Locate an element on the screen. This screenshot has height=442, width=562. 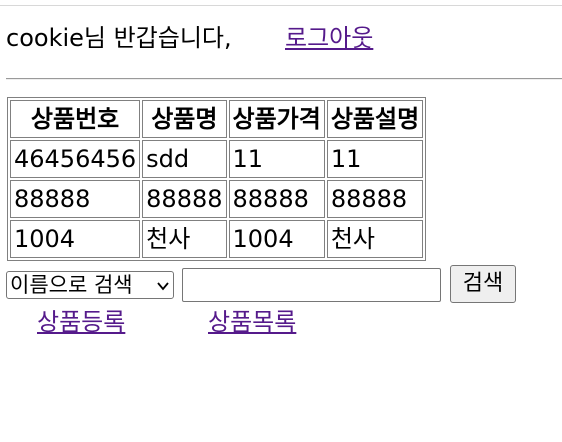
table-row: 46456456 sdd 11 11 is located at coordinates (217, 159).